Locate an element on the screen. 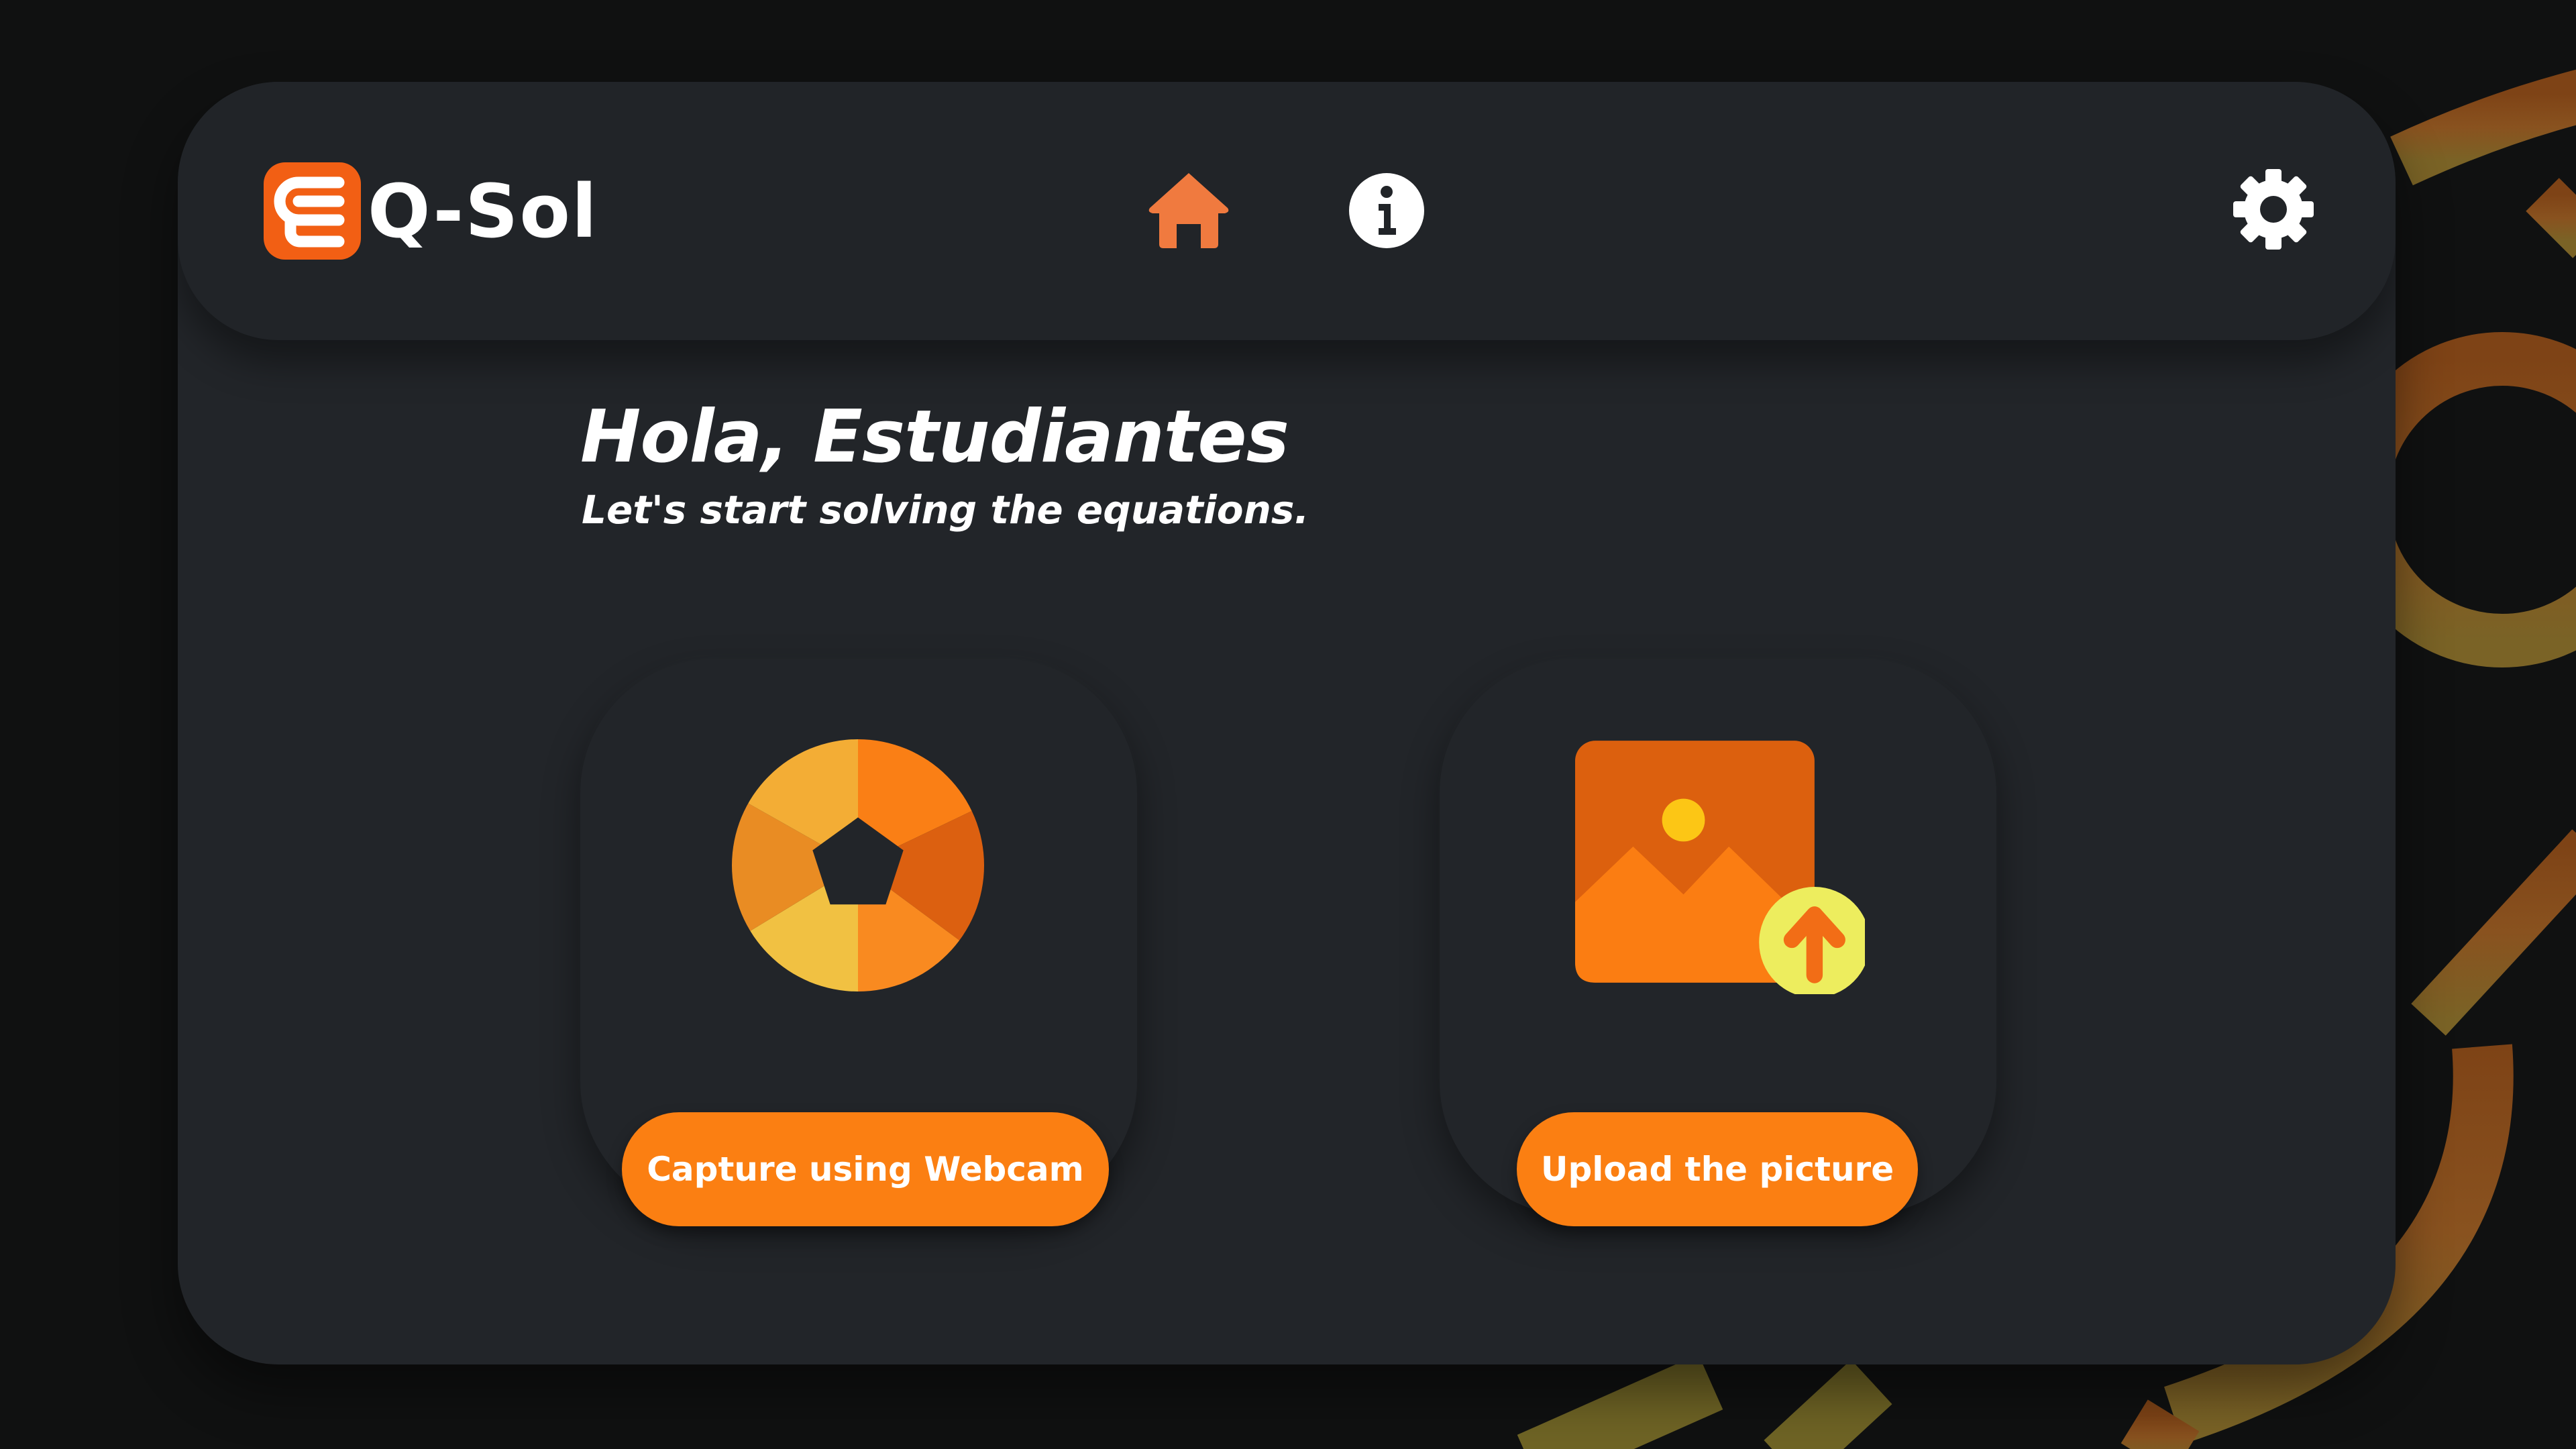 Image resolution: width=2576 pixels, height=1449 pixels. webcam-capture-card: Capture using Webcam is located at coordinates (858, 942).